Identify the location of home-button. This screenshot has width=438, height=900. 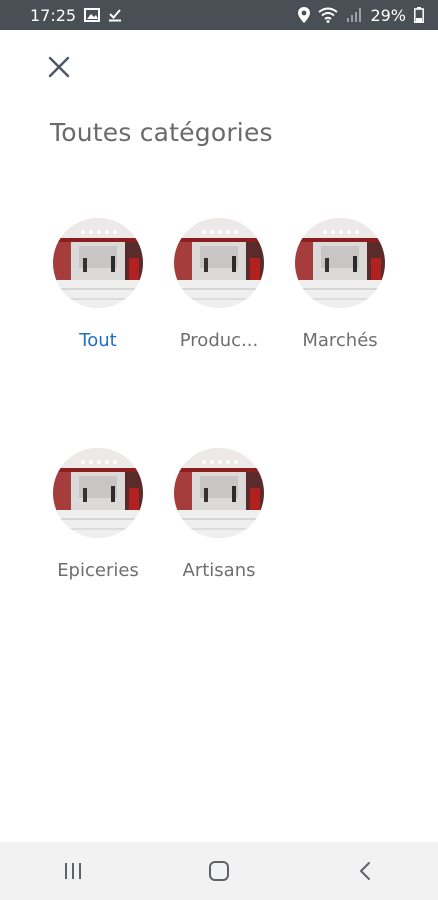
(219, 871).